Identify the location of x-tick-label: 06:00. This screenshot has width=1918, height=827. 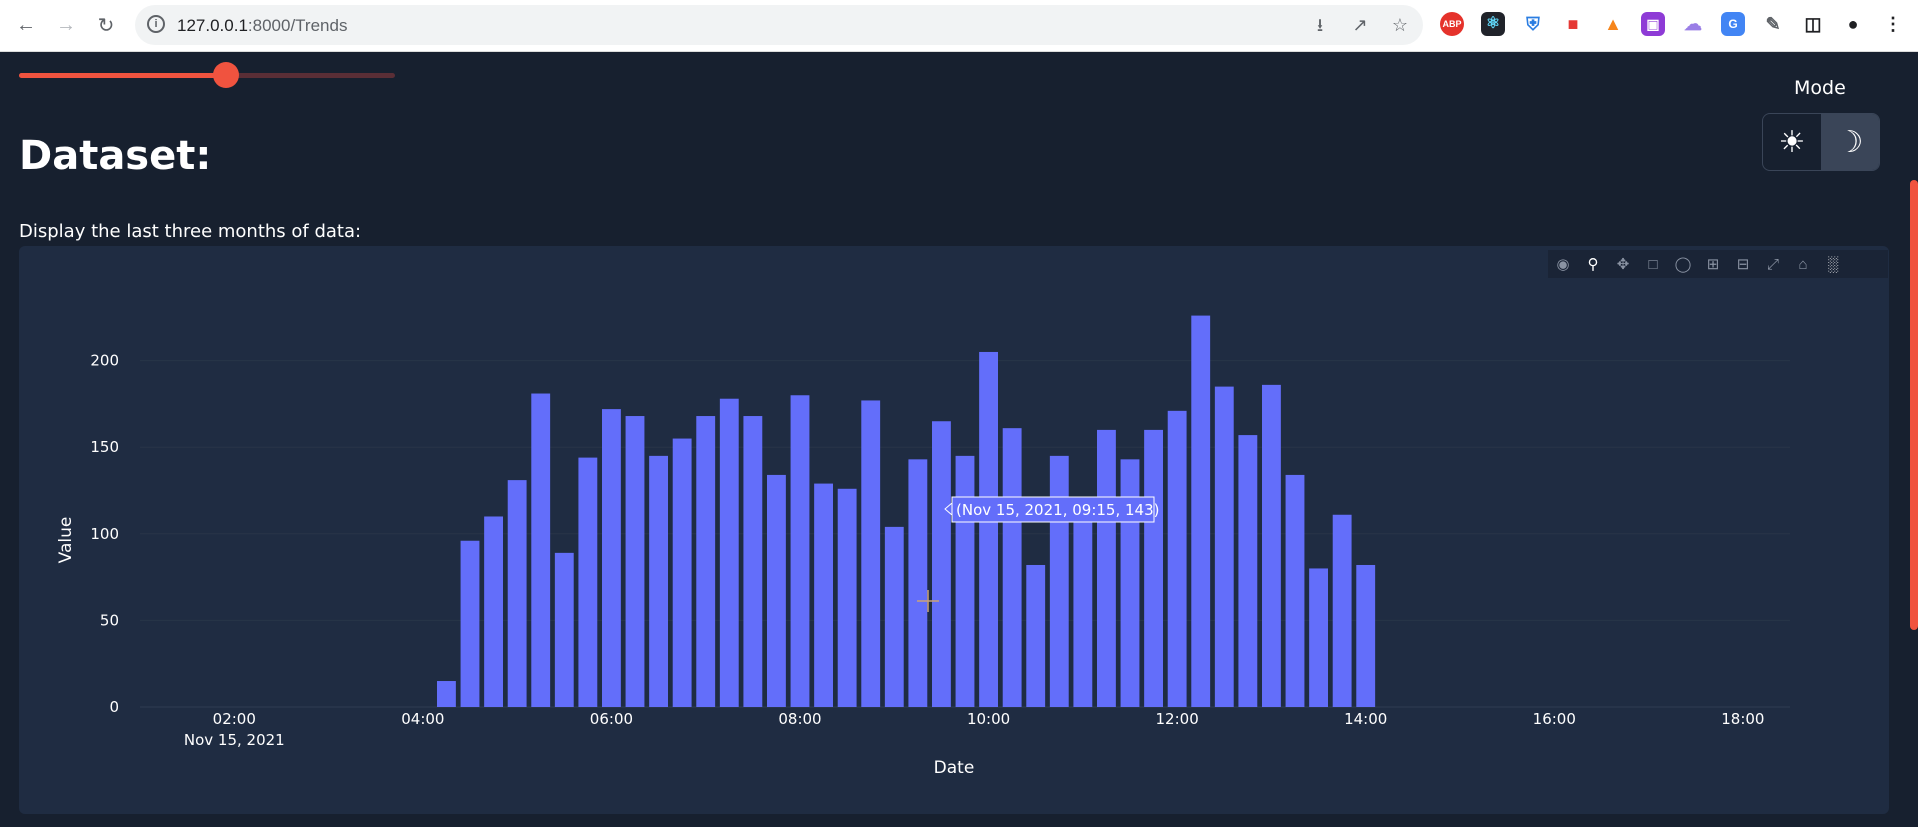
(611, 719).